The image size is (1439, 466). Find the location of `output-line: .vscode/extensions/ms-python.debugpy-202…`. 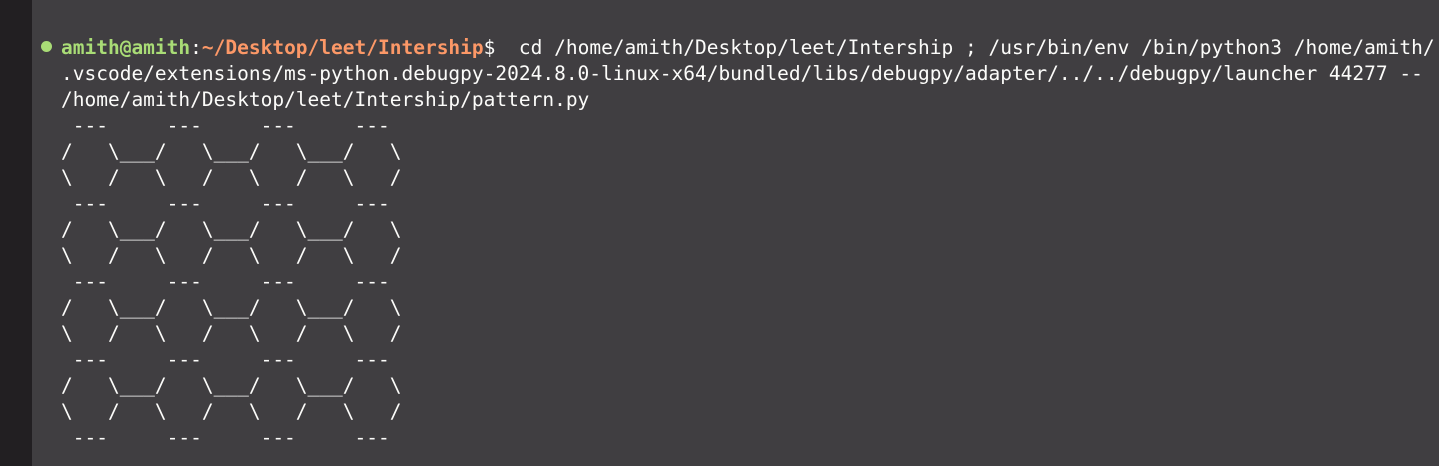

output-line: .vscode/extensions/ms-python.debugpy-202… is located at coordinates (742, 73).